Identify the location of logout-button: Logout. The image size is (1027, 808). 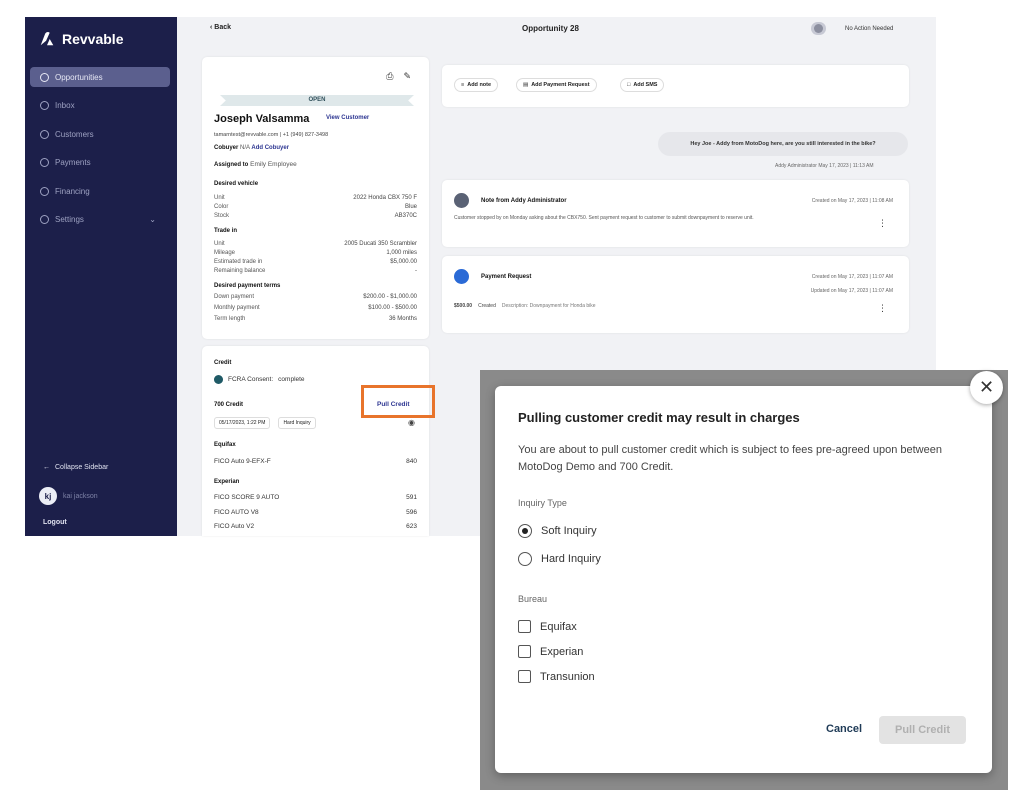
(55, 522).